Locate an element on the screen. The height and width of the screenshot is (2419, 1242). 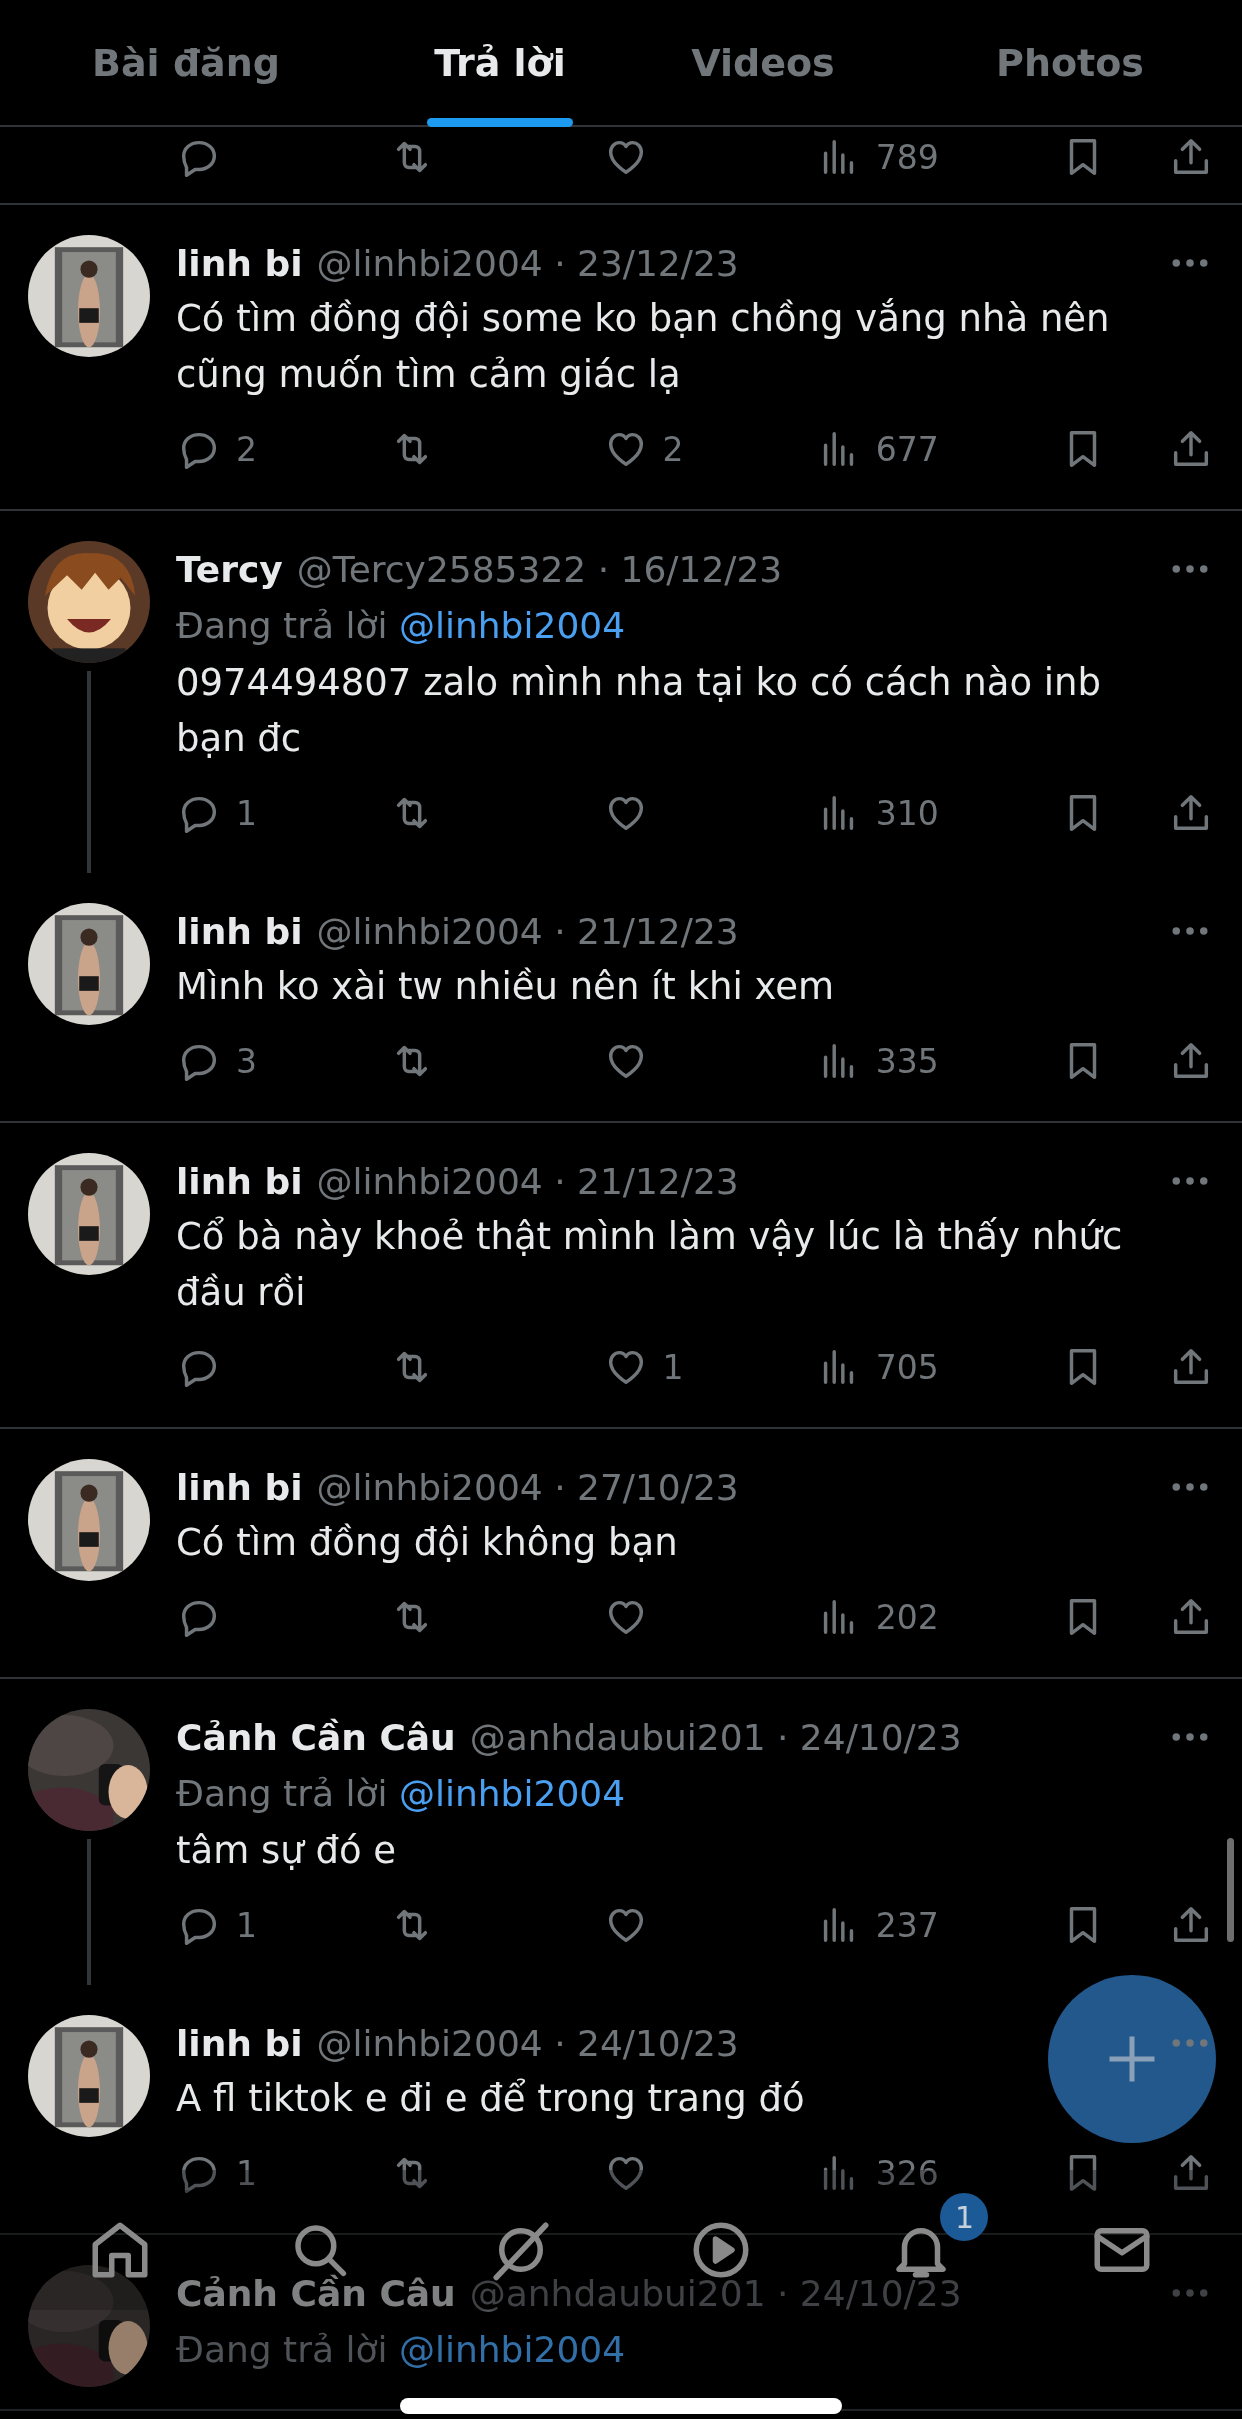
view-count: 705 is located at coordinates (907, 1367).